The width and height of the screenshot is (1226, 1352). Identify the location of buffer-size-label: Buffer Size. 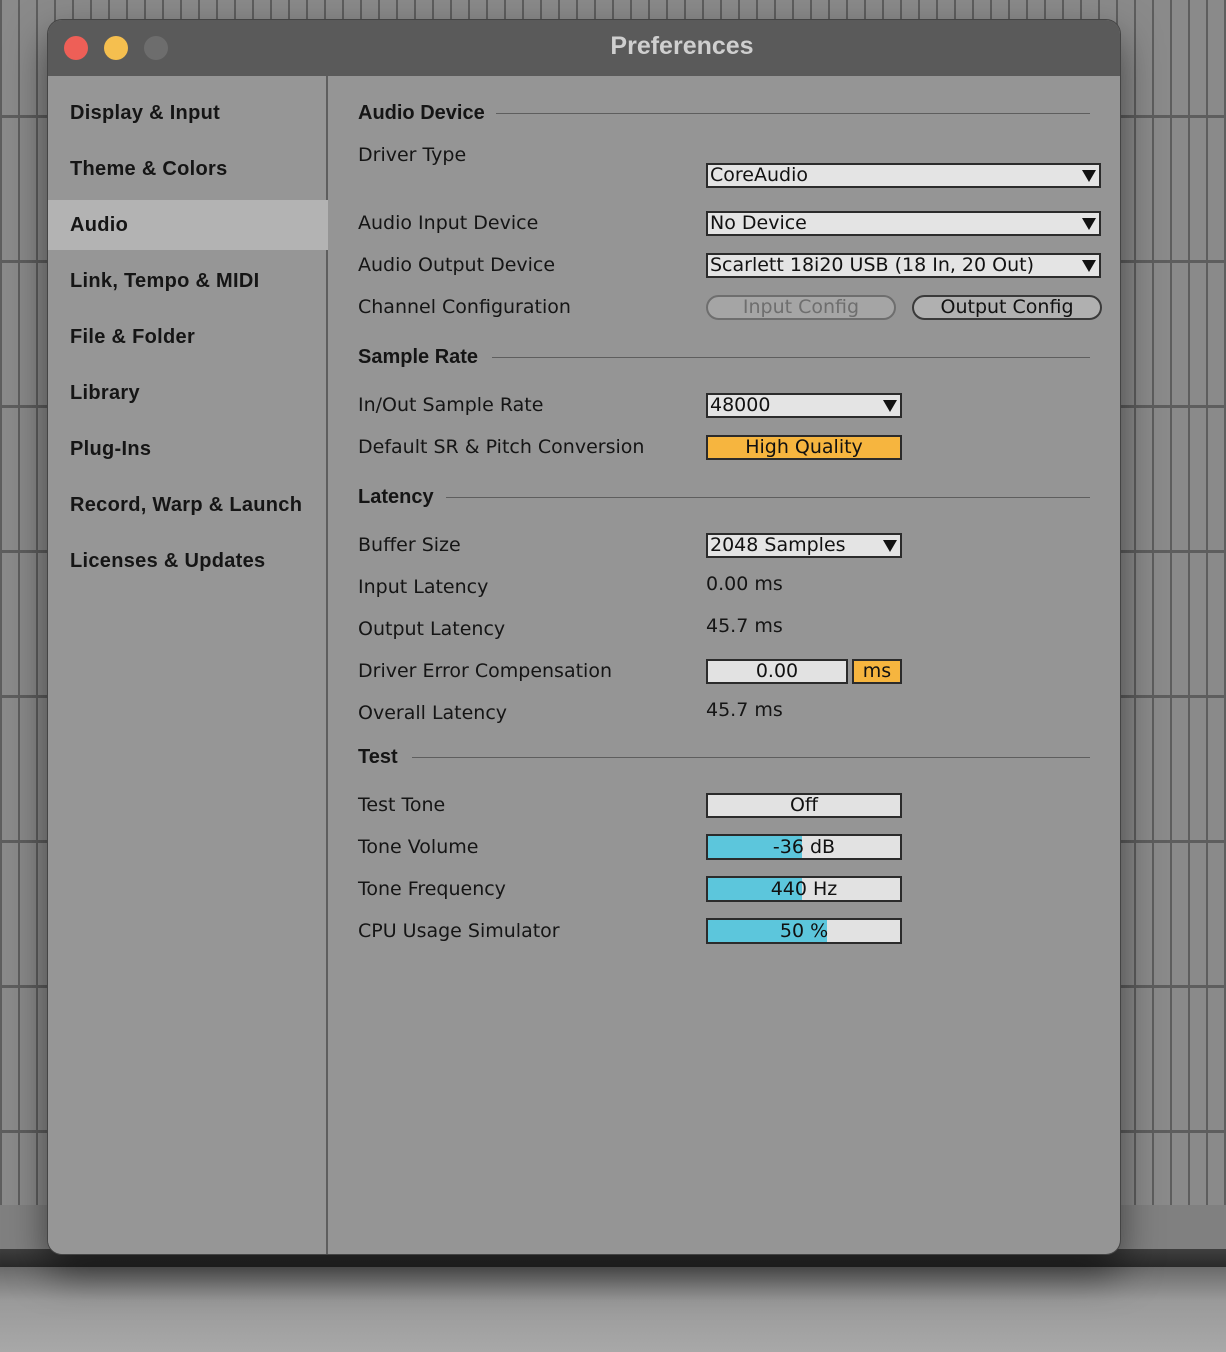
(409, 545).